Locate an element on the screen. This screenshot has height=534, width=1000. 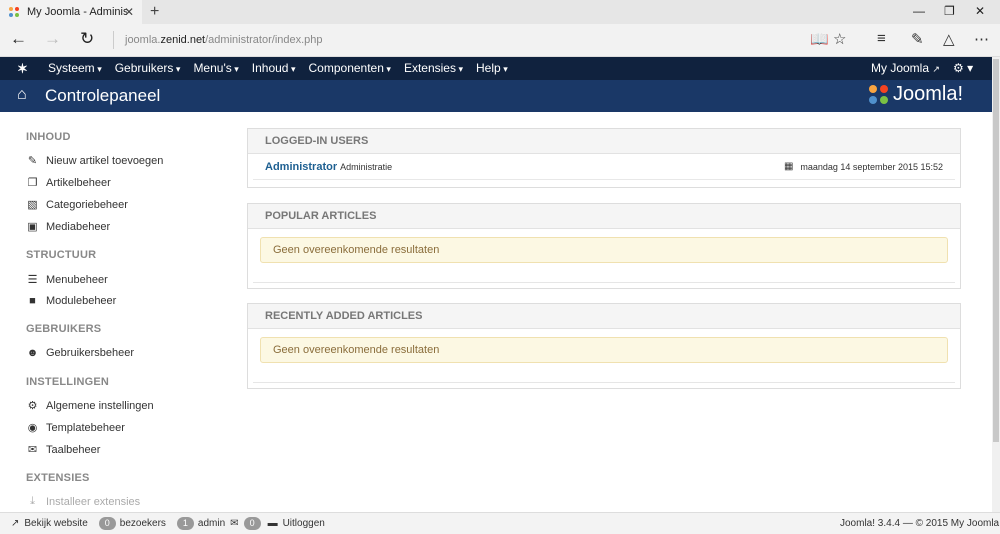
browser-tab: My Joomla - Administra ✕ is located at coordinates (71, 12).